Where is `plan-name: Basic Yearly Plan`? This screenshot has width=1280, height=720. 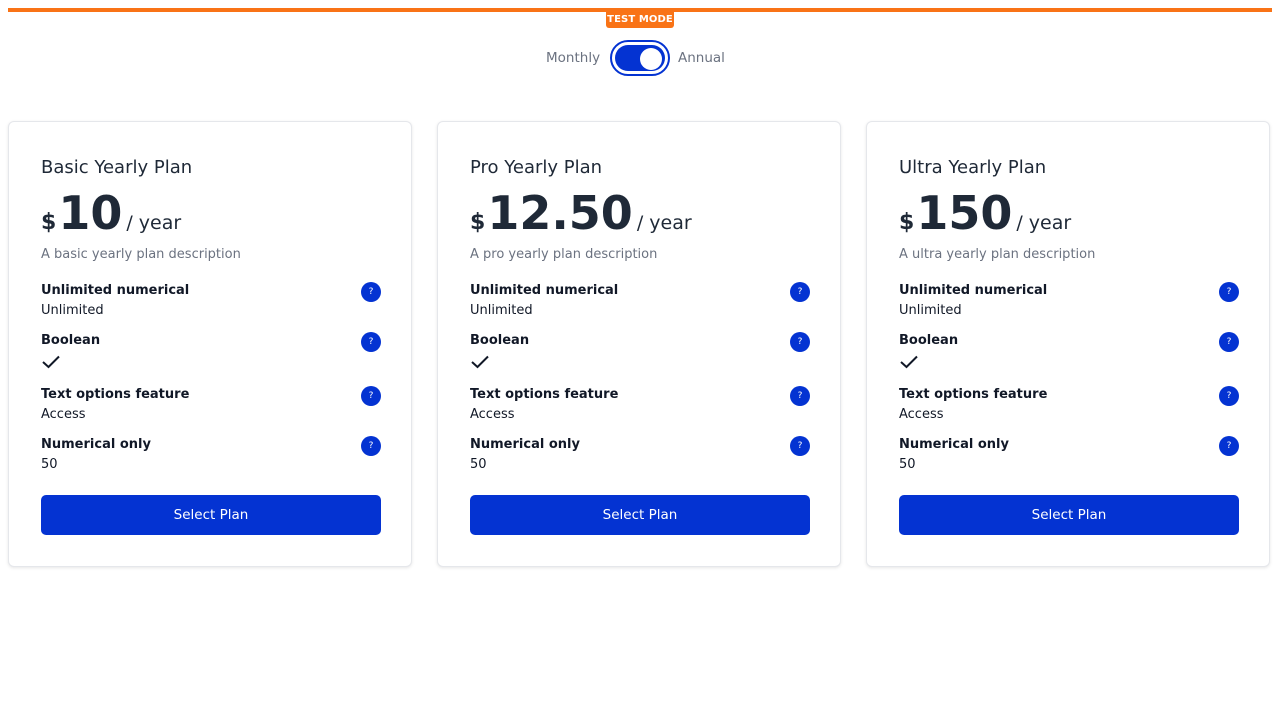 plan-name: Basic Yearly Plan is located at coordinates (117, 167).